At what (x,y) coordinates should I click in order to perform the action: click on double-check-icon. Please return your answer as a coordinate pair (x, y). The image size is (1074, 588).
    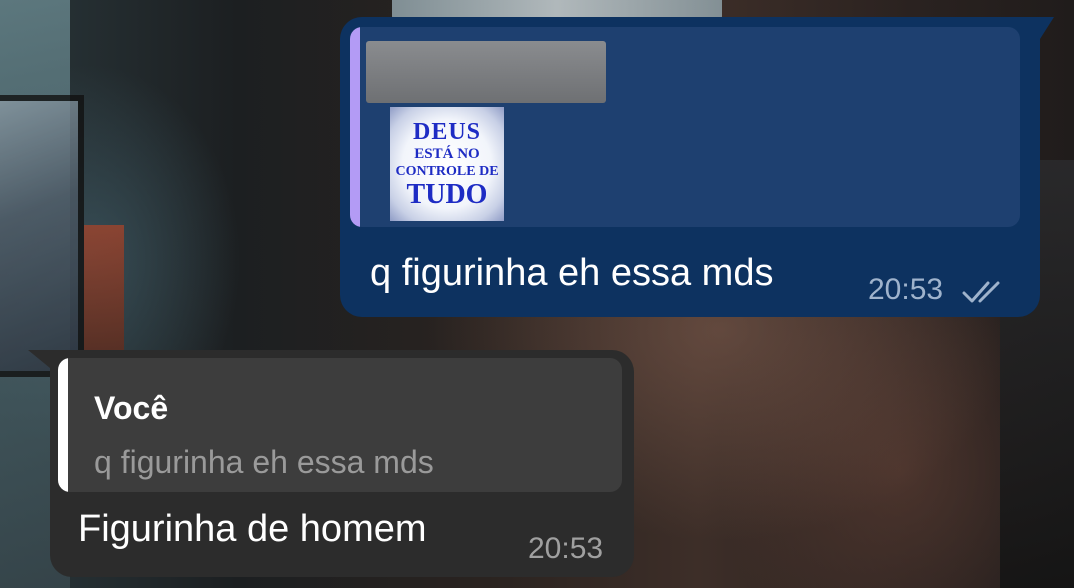
    Looking at the image, I should click on (981, 292).